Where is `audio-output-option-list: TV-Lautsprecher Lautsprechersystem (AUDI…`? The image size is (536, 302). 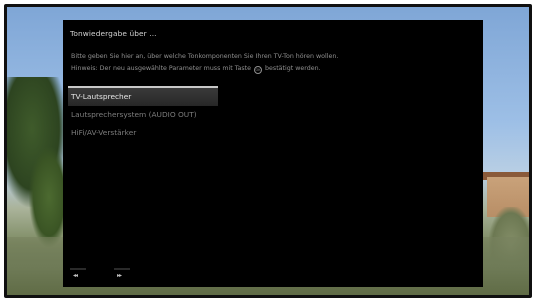
audio-output-option-list: TV-Lautsprecher Lautsprechersystem (AUDI… is located at coordinates (143, 114).